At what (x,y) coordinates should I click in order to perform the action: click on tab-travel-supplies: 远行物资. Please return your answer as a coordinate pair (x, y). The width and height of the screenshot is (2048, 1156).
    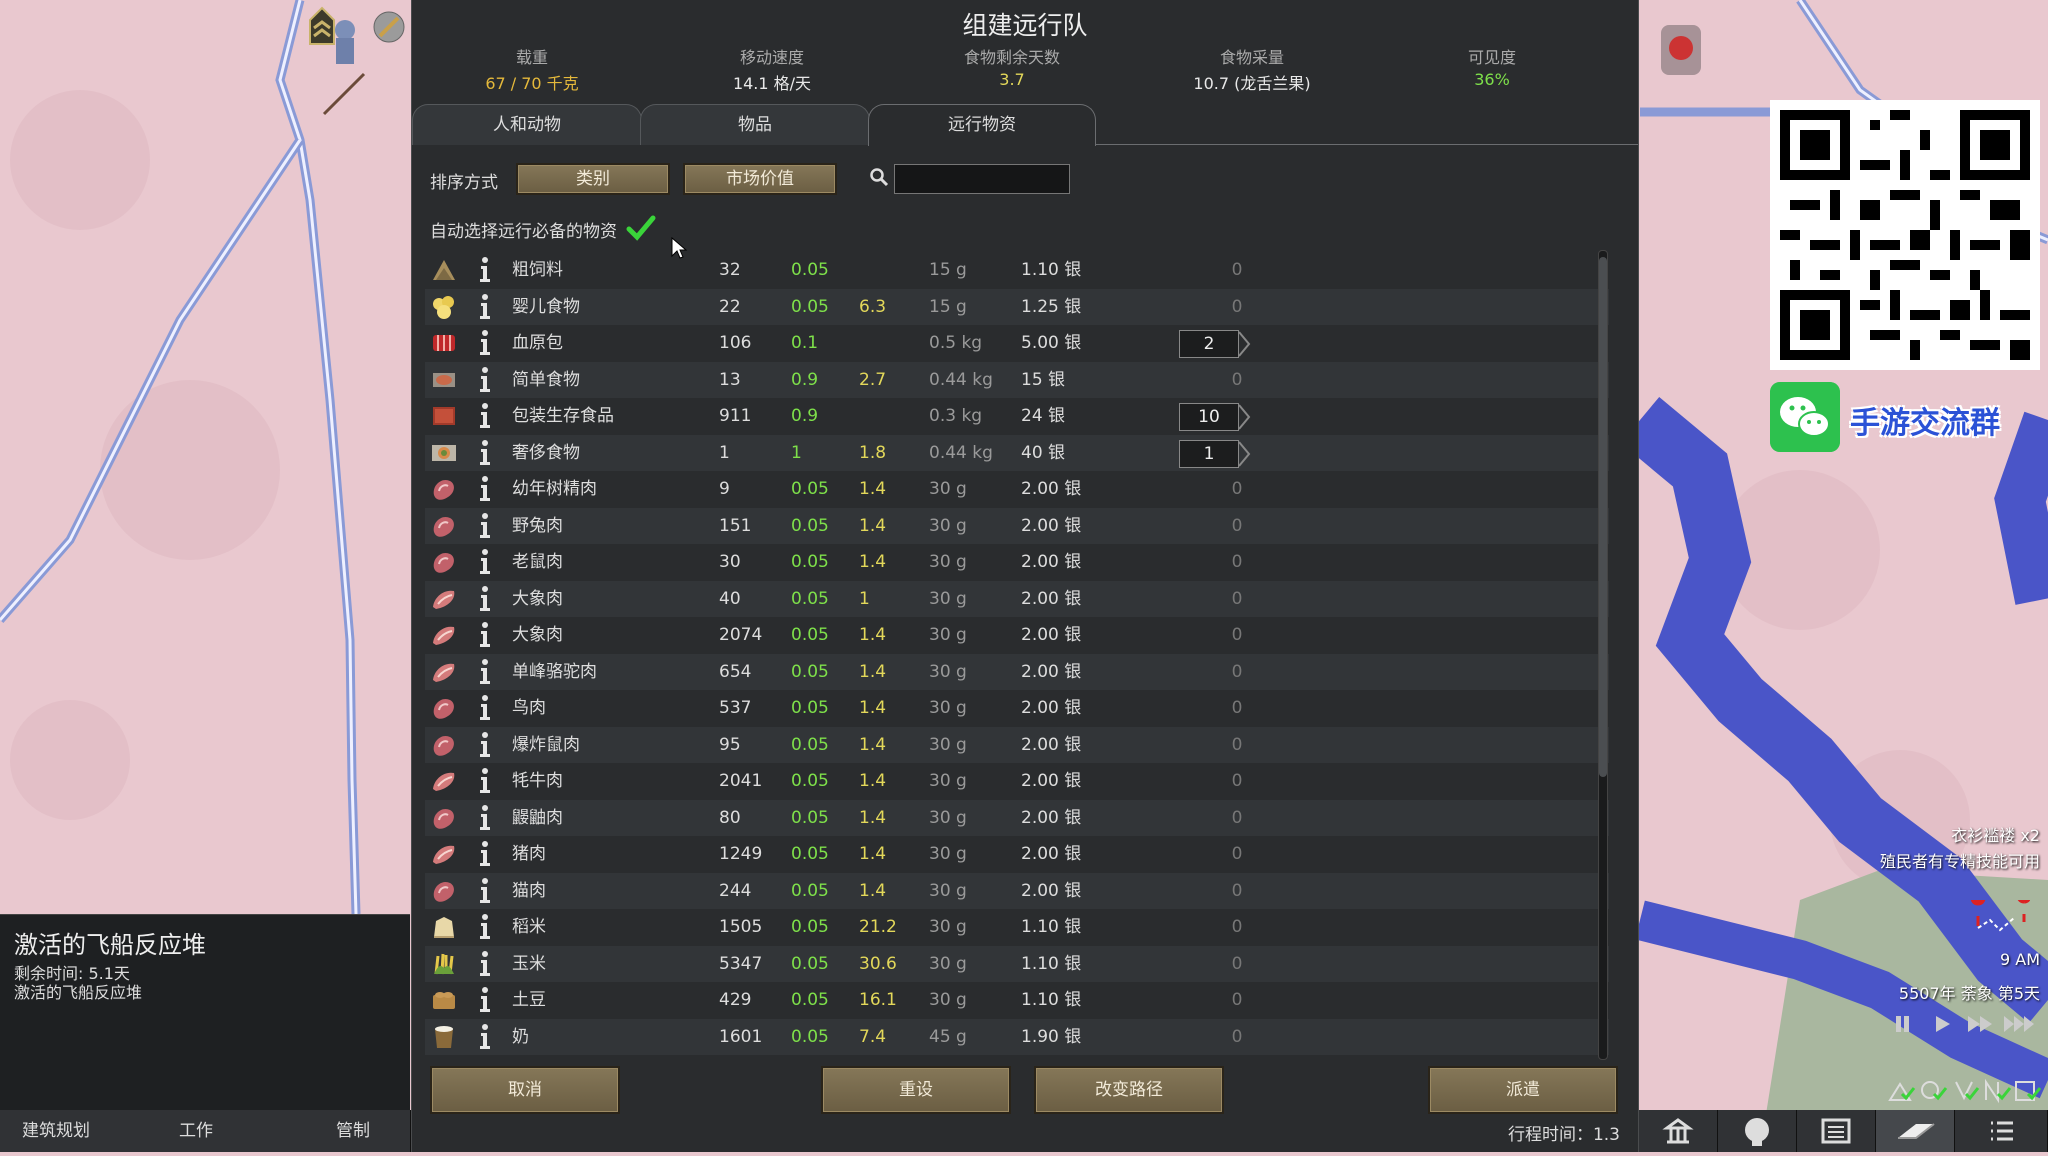
    Looking at the image, I should click on (982, 125).